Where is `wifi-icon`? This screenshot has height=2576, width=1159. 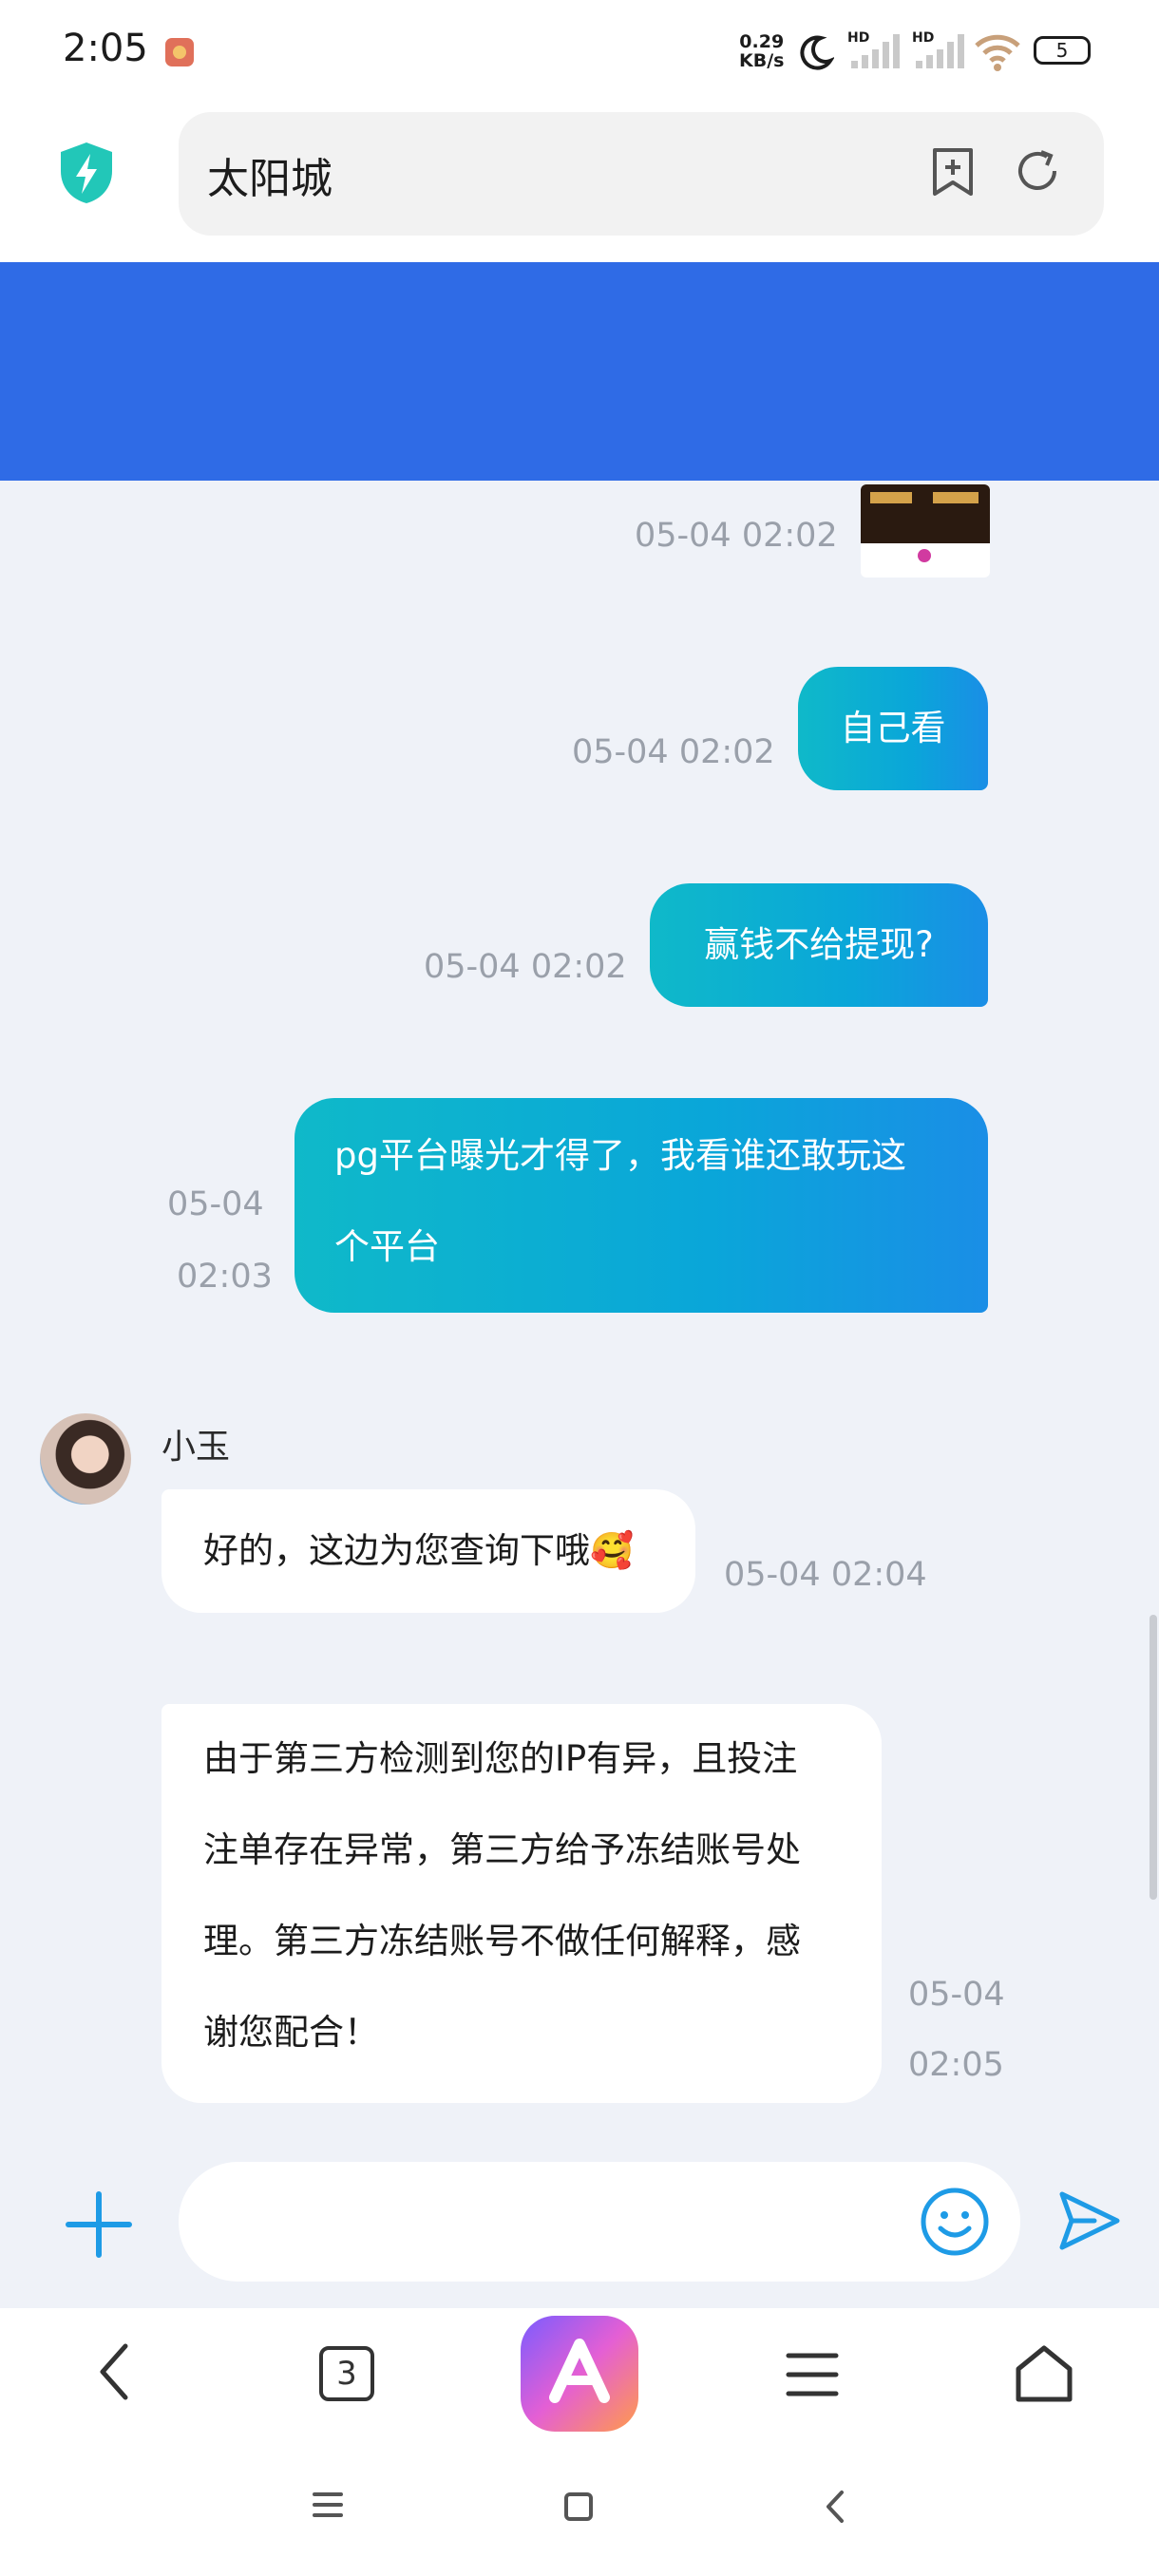
wifi-icon is located at coordinates (997, 52).